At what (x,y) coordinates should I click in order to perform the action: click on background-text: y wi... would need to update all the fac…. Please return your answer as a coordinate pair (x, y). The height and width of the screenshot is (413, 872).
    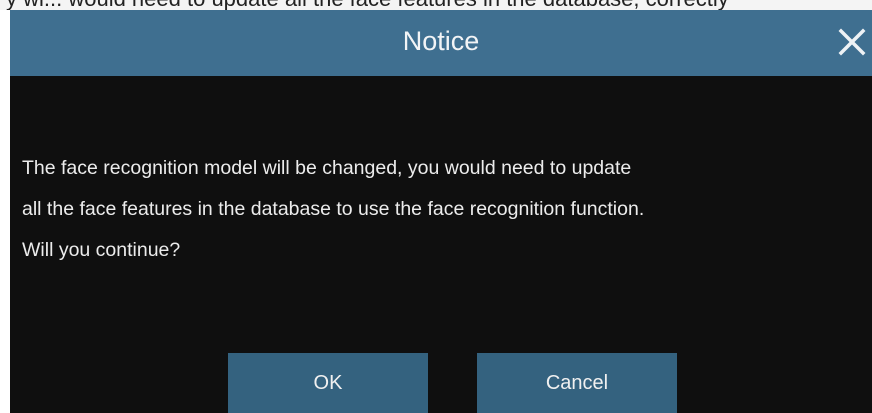
    Looking at the image, I should click on (367, 5).